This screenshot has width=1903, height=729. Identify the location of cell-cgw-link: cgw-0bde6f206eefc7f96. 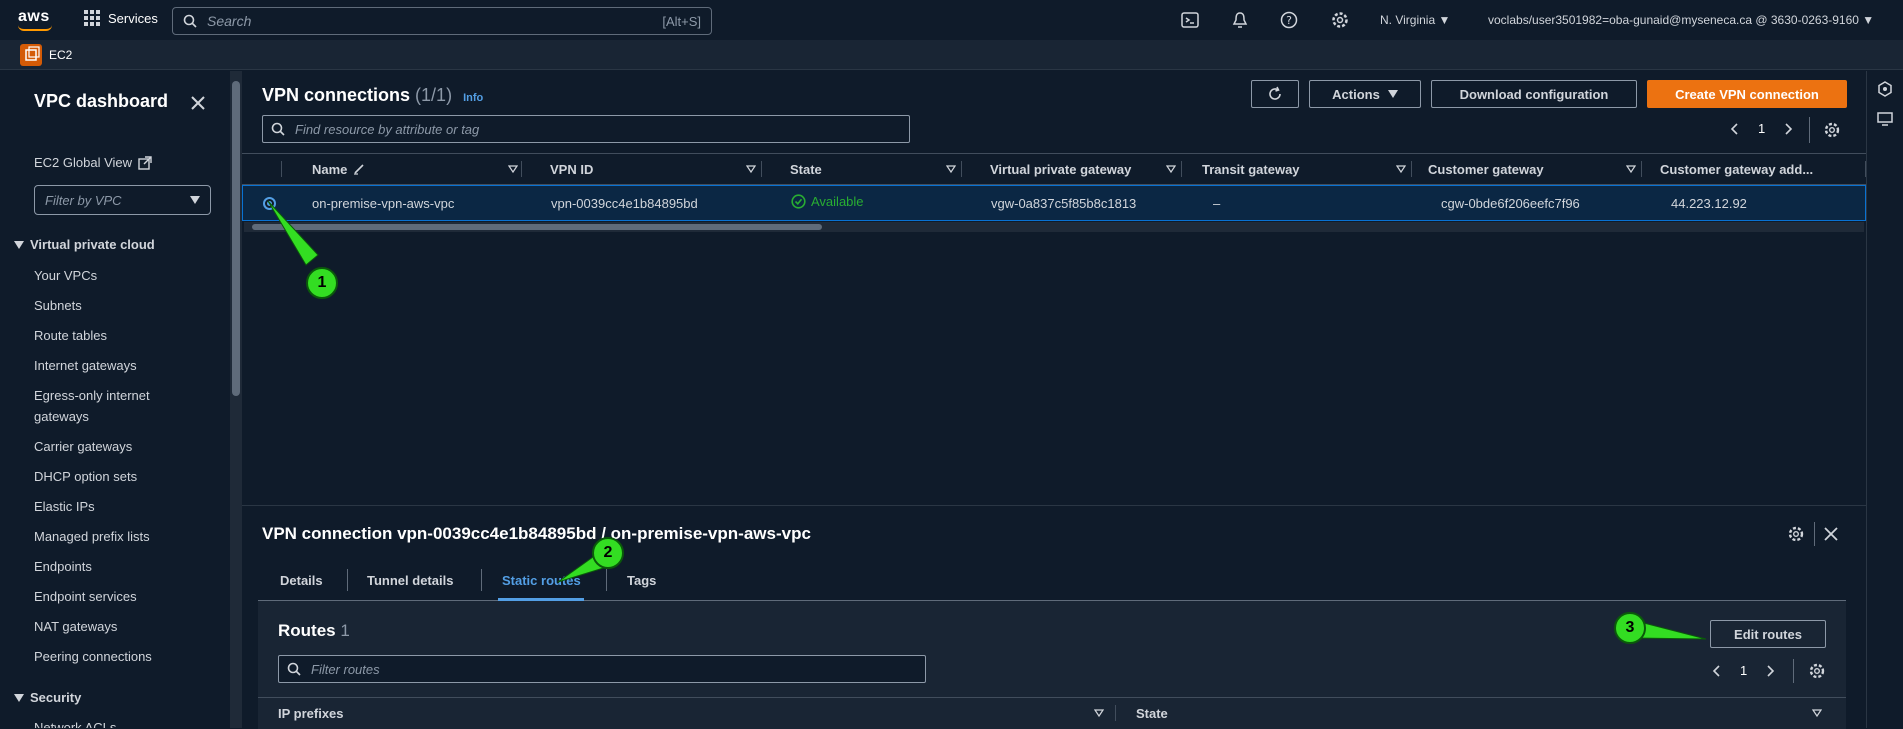
(1510, 203).